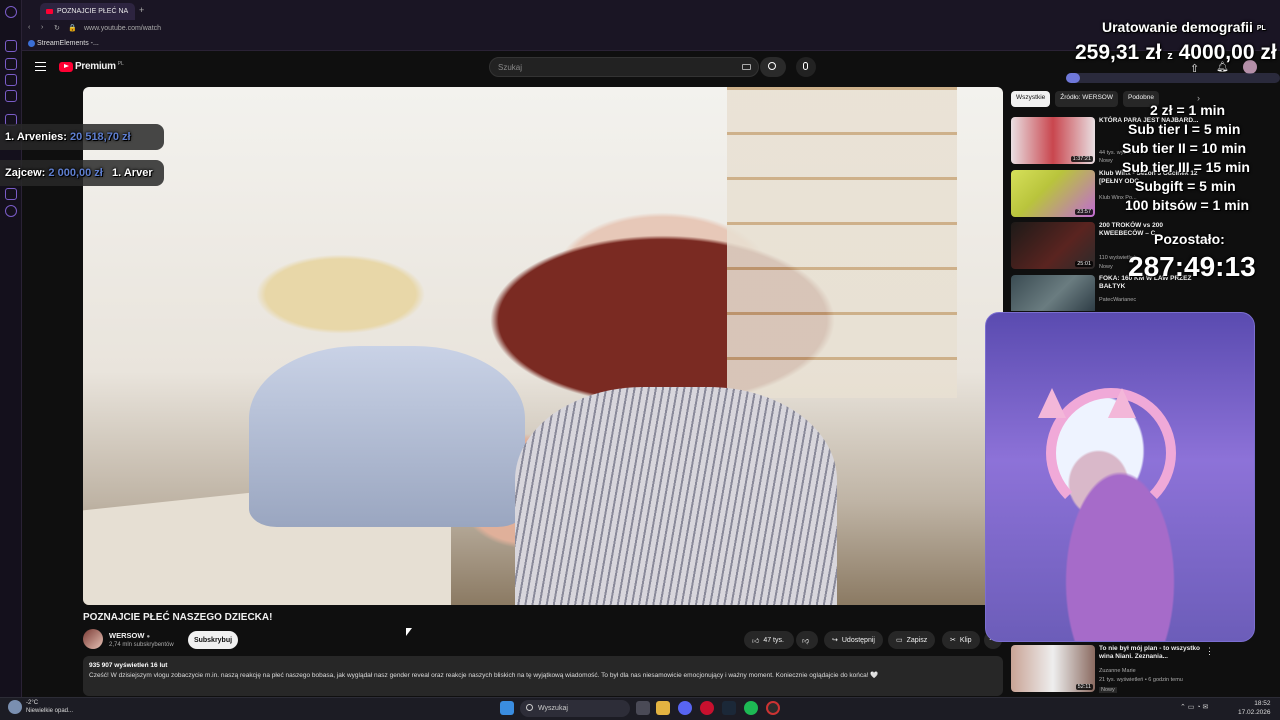 The width and height of the screenshot is (1280, 720). What do you see at coordinates (853, 640) in the screenshot?
I see `share-button: ↪ Udostępnij` at bounding box center [853, 640].